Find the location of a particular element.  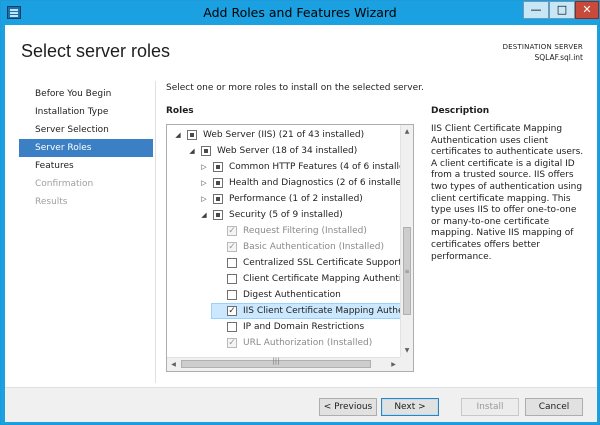

tree-item-web-server: ◢ Web Server (18 of 34 installed) is located at coordinates (284, 151).